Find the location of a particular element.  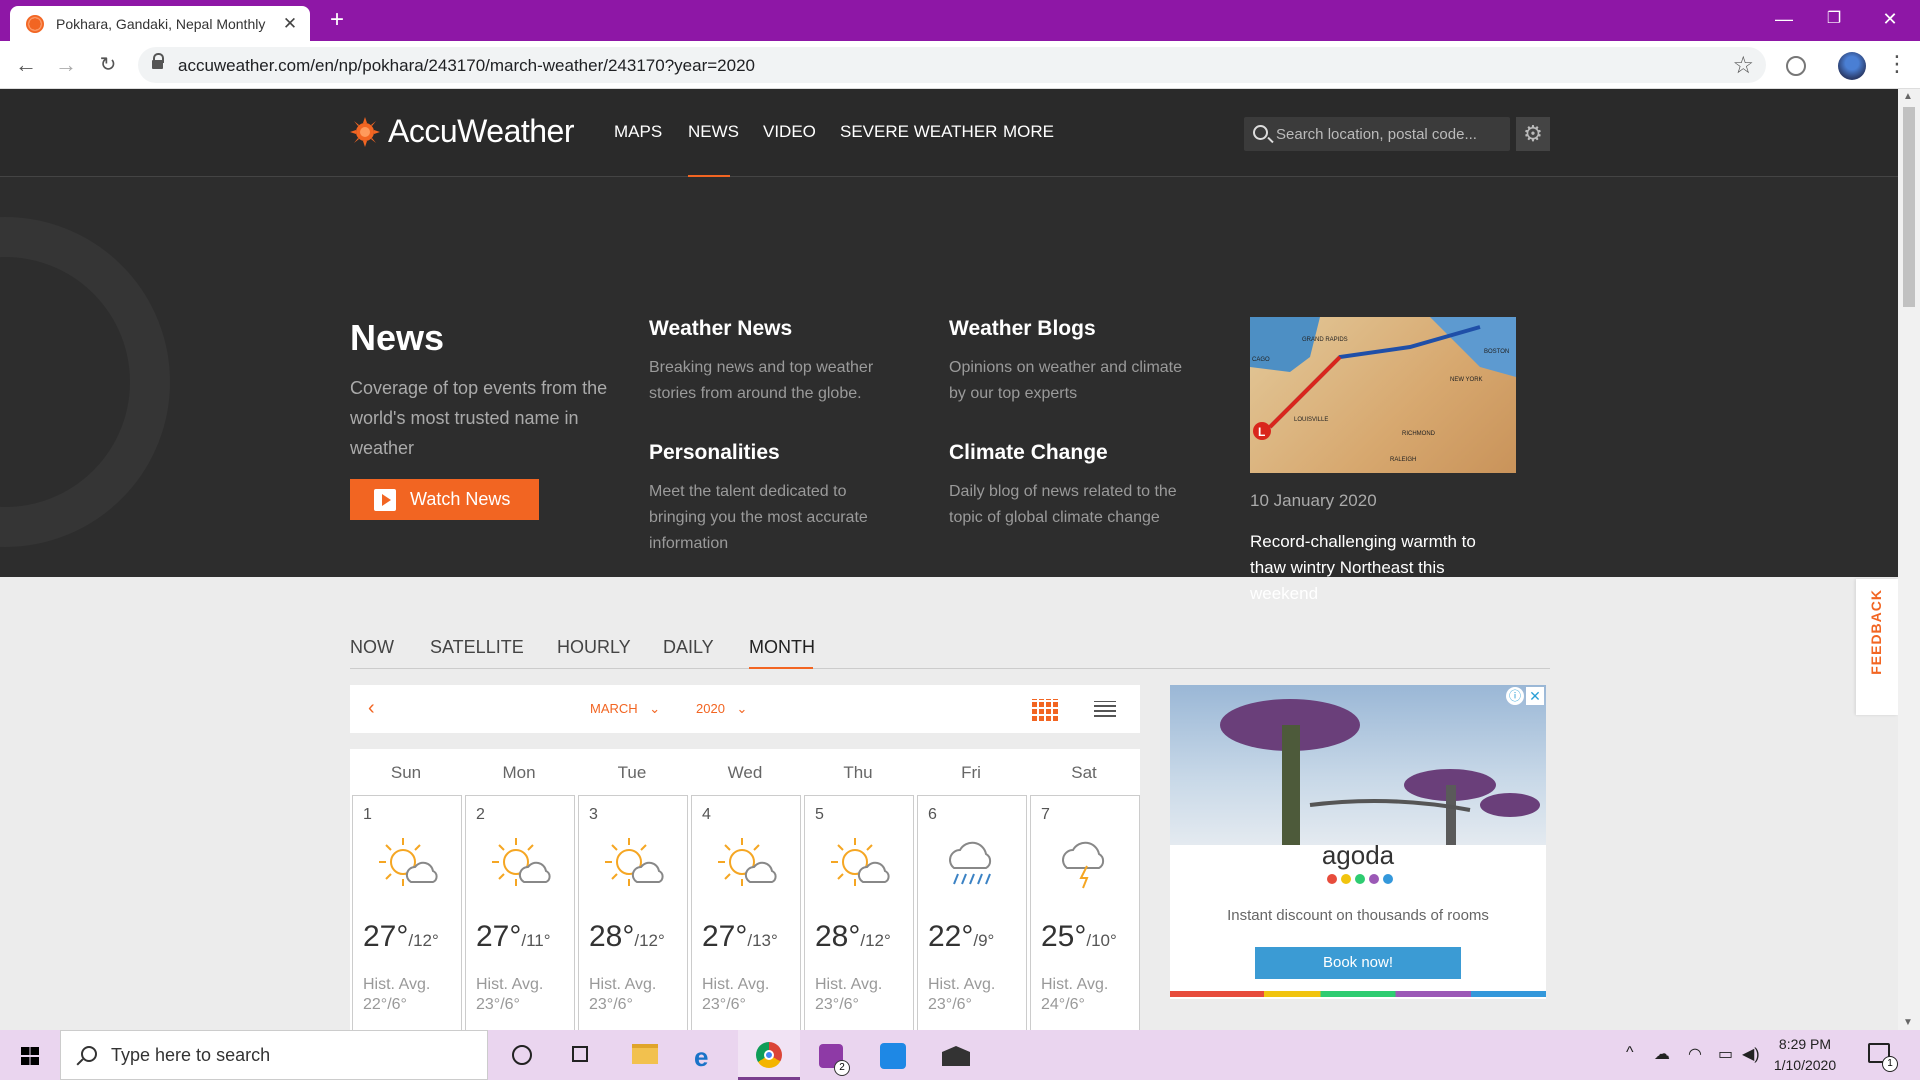

low-temp: /13° is located at coordinates (762, 940).